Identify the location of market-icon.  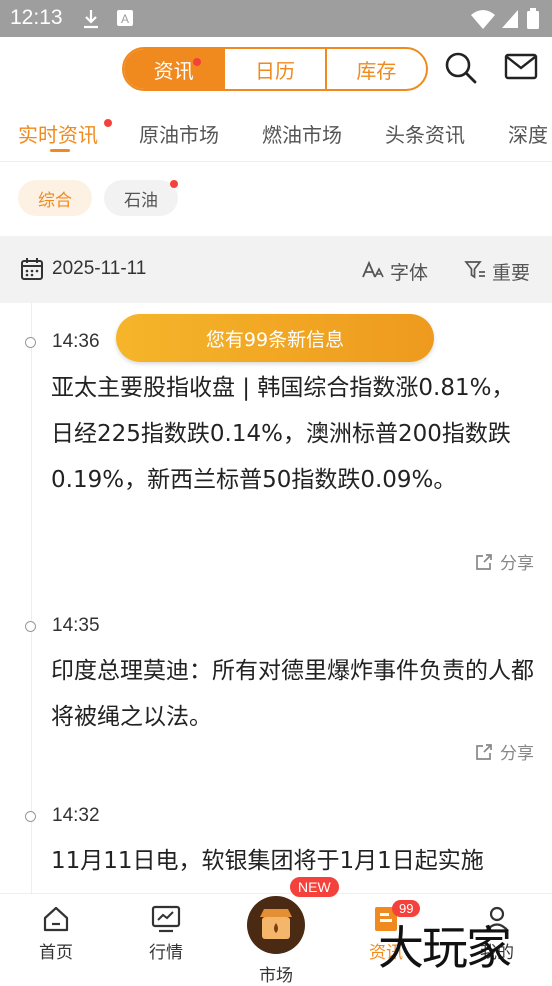
(276, 925).